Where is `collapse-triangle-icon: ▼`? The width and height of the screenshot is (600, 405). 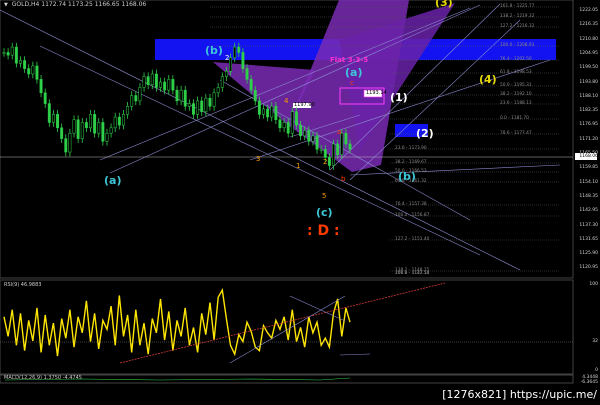
collapse-triangle-icon: ▼ is located at coordinates (6, 5).